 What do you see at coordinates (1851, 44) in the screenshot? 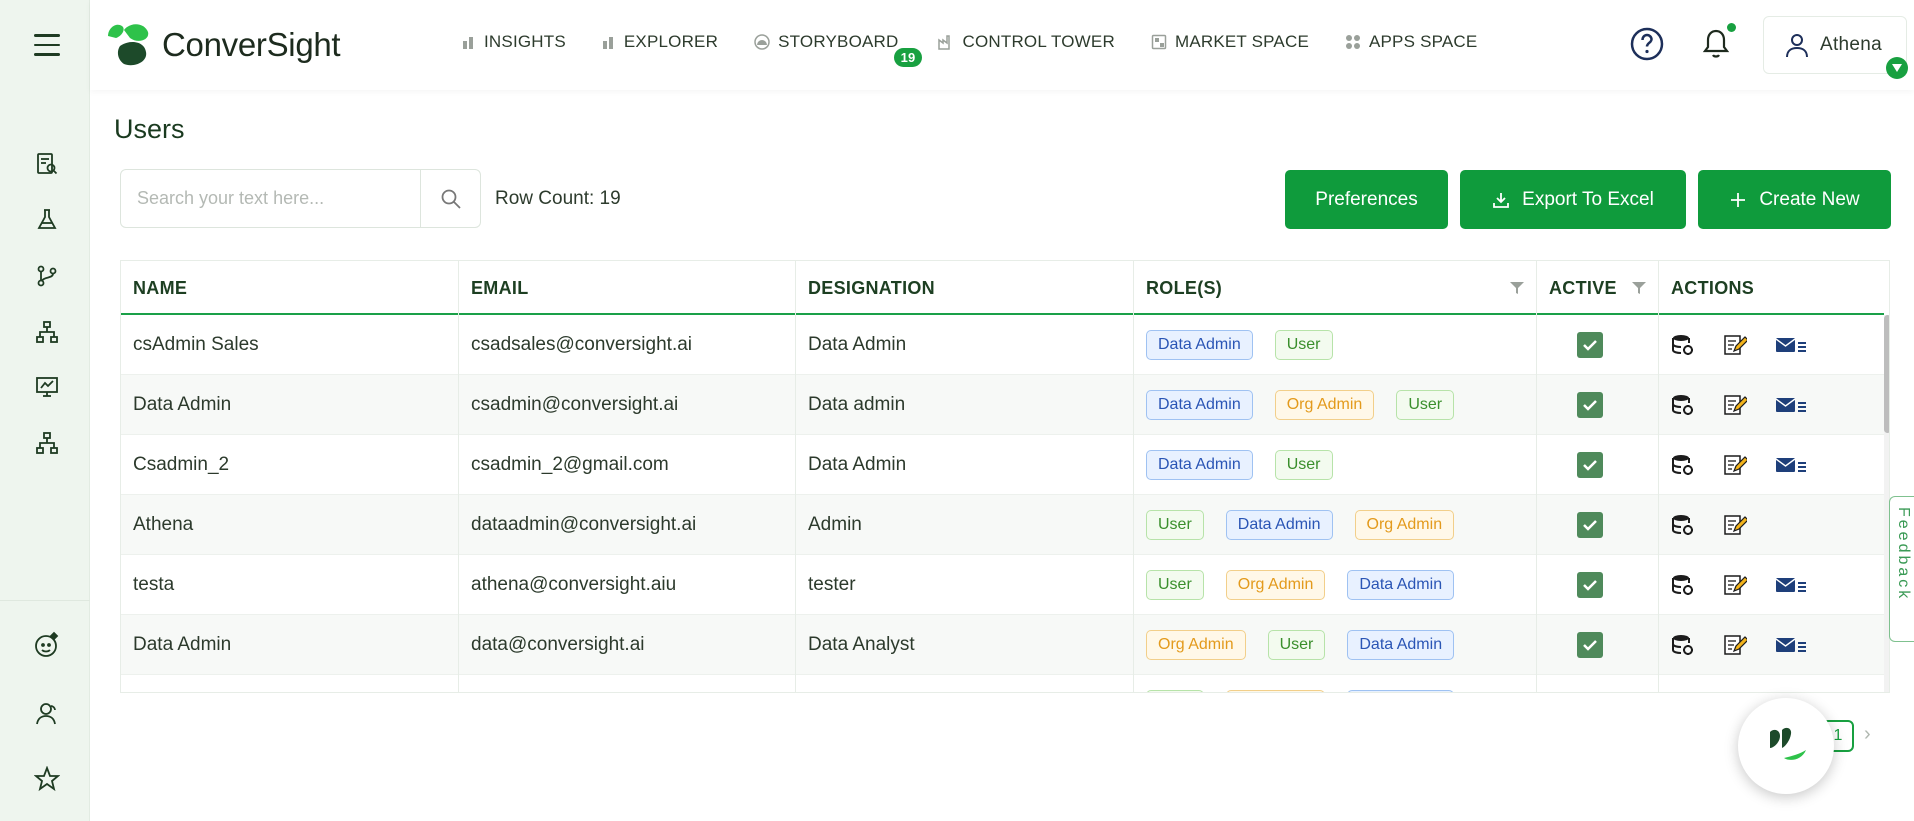
I see `user-name: Athena` at bounding box center [1851, 44].